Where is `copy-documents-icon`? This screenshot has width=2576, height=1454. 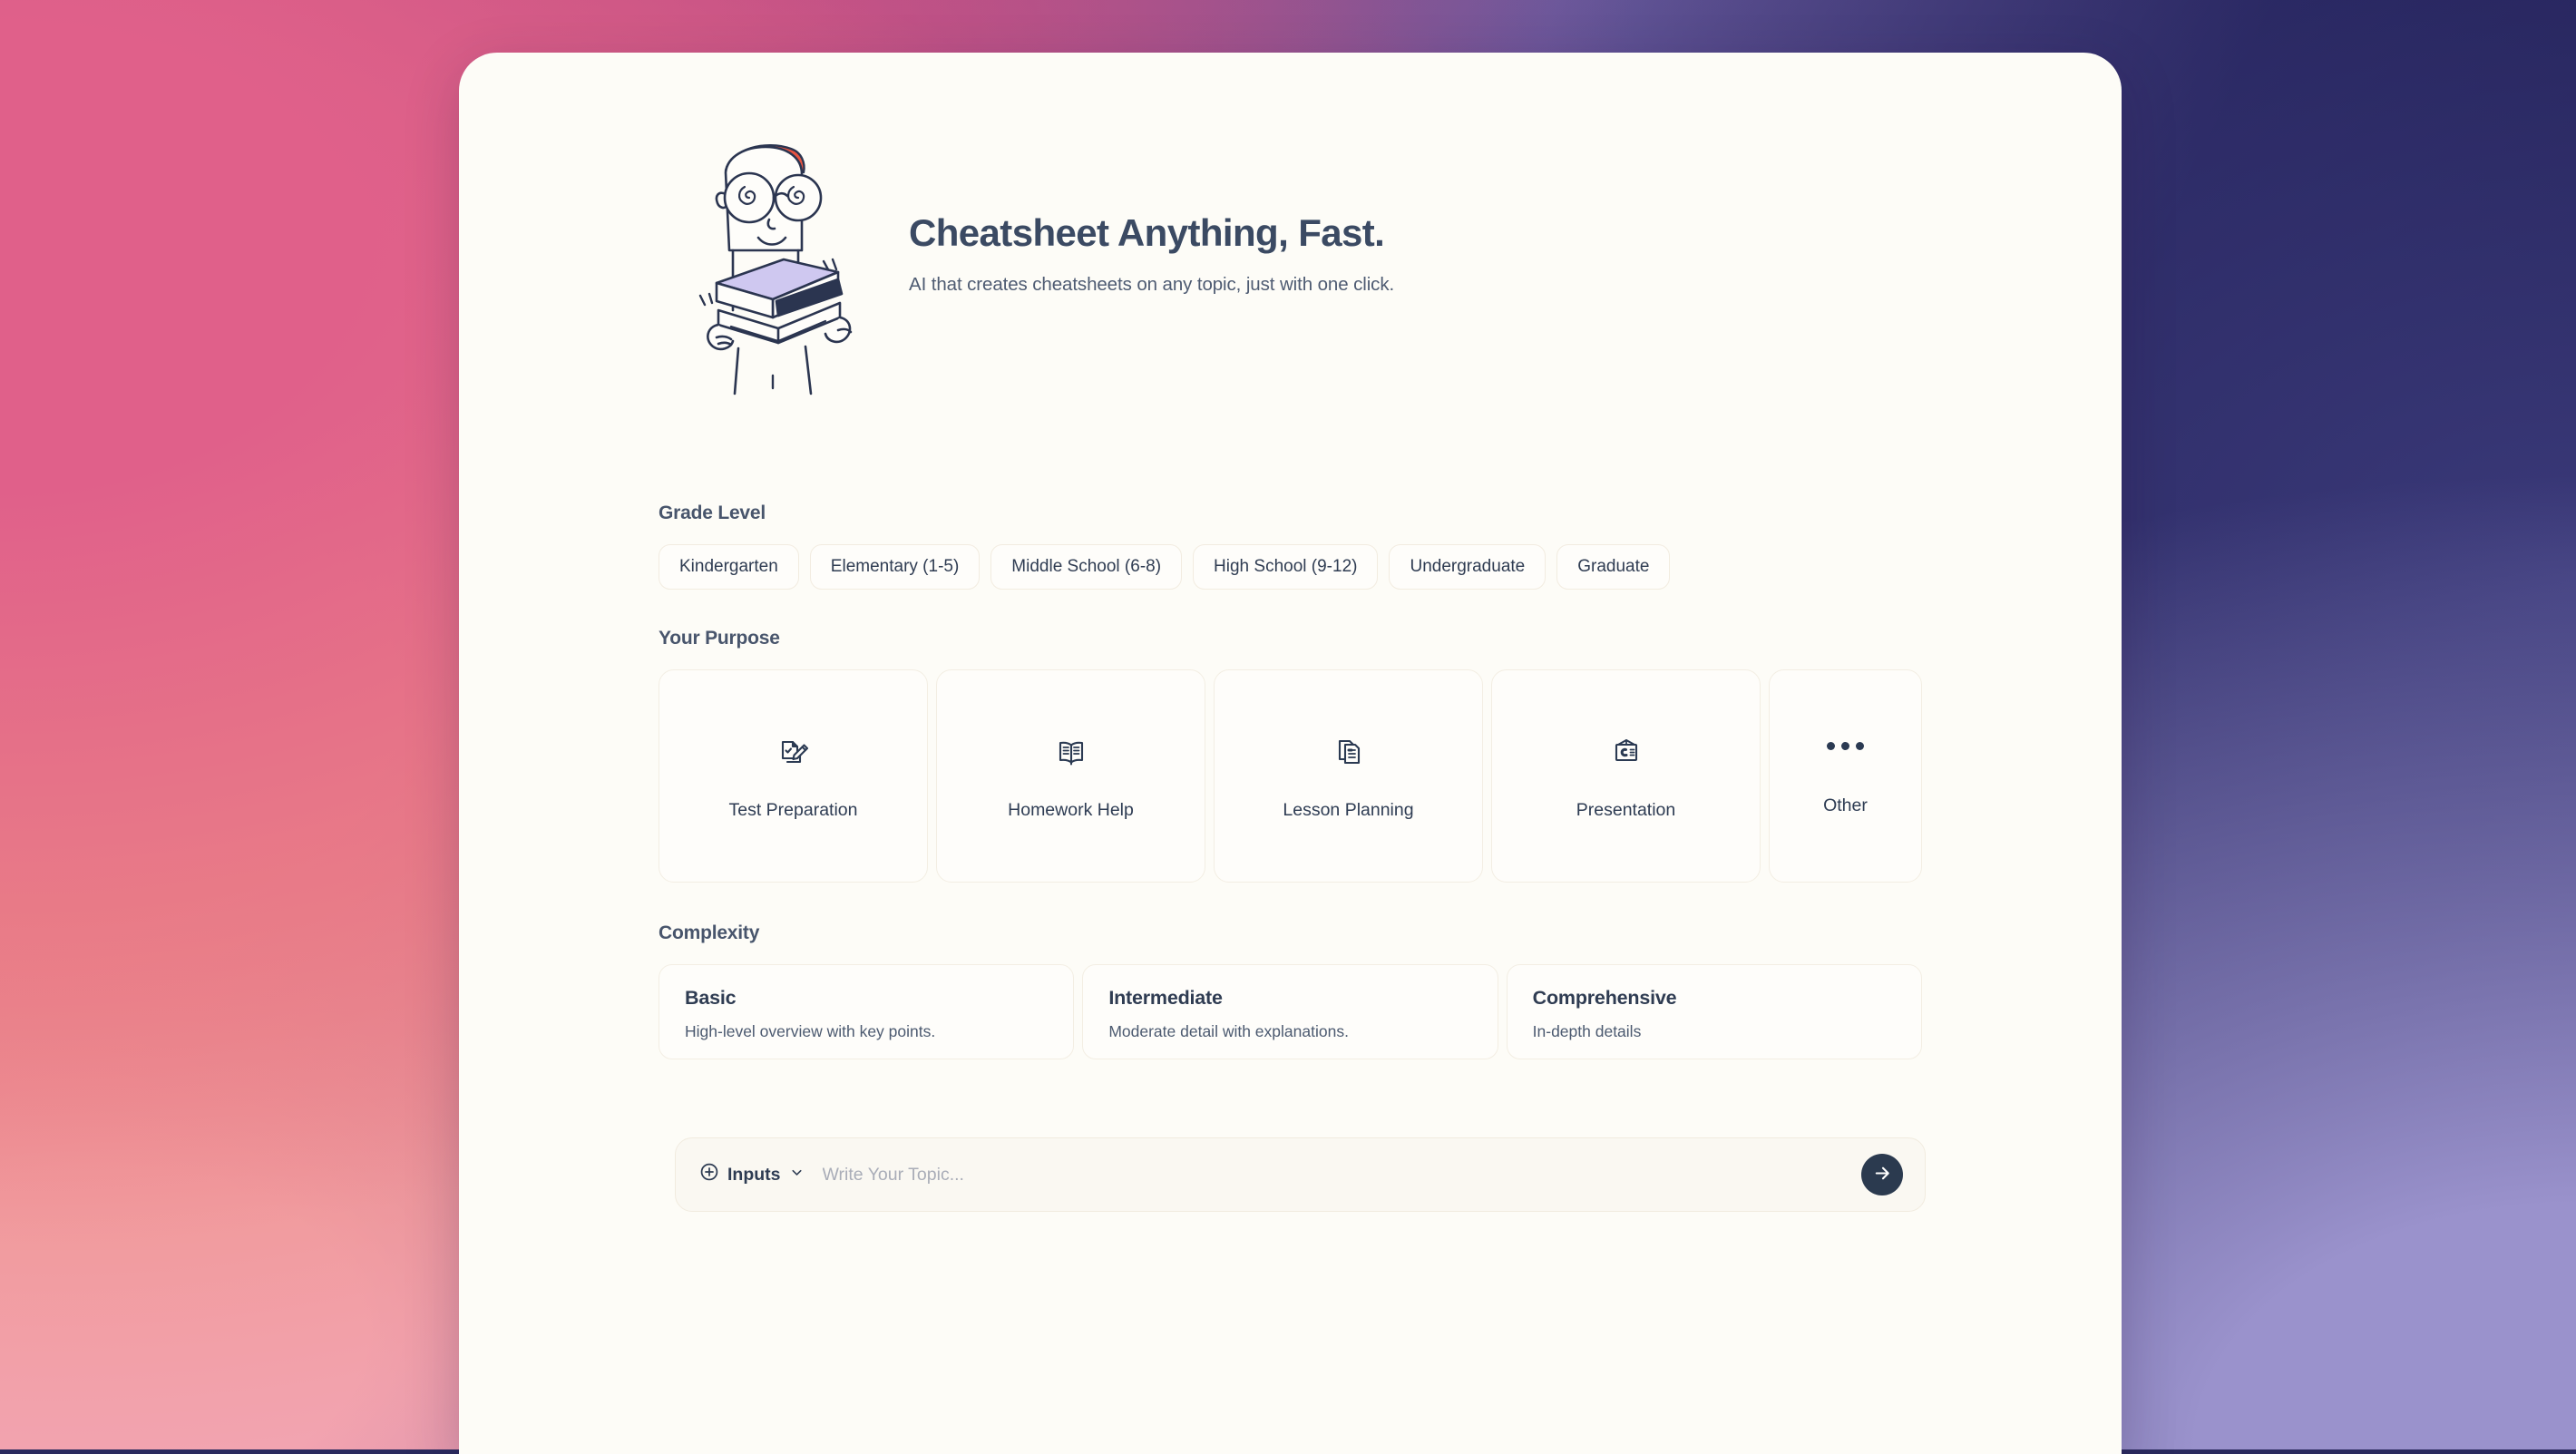 copy-documents-icon is located at coordinates (1349, 752).